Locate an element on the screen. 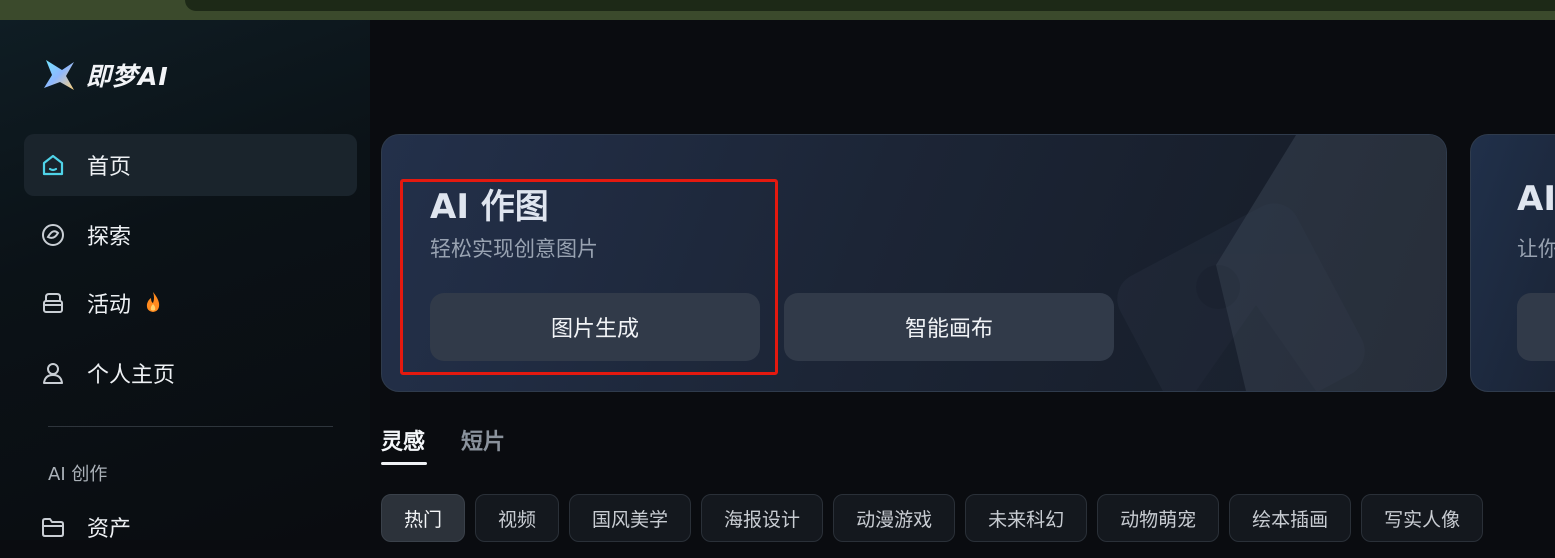 The height and width of the screenshot is (558, 1555). sidebar-item-assets: 资产 is located at coordinates (190, 527).